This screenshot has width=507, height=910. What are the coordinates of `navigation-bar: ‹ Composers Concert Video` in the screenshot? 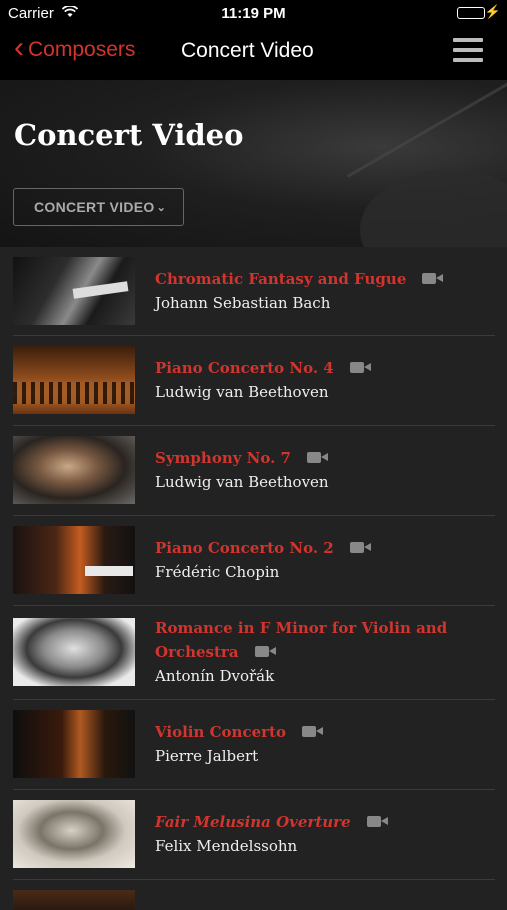 It's located at (253, 53).